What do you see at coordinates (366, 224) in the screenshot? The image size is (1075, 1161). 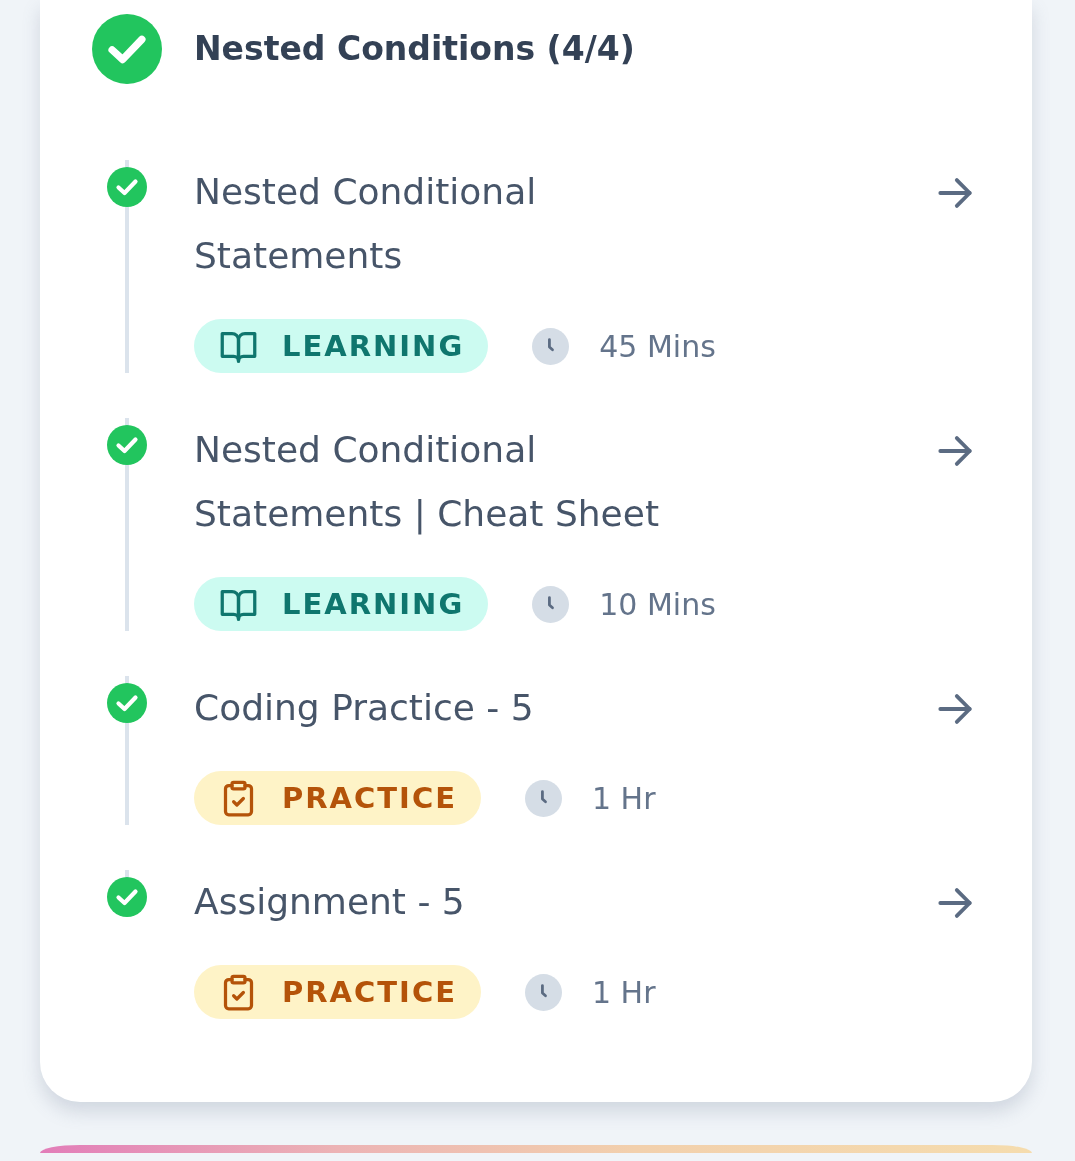 I see `lesson-title: Nested Conditional Statements` at bounding box center [366, 224].